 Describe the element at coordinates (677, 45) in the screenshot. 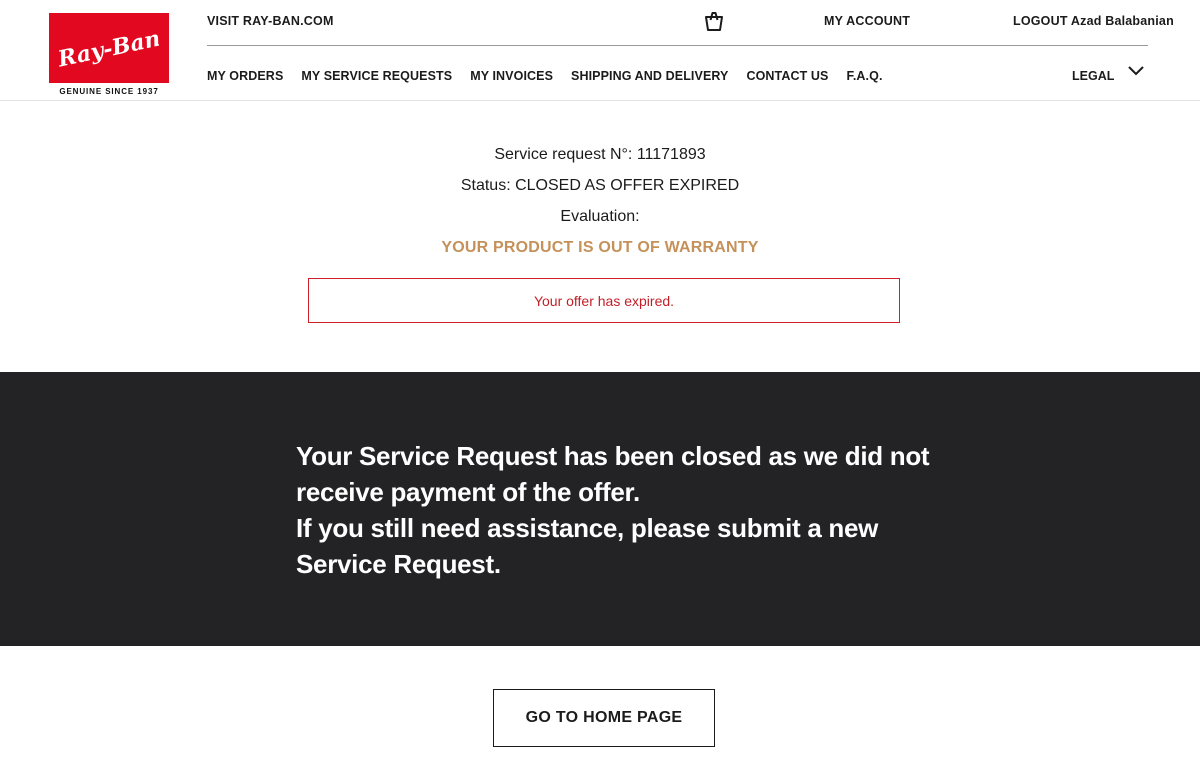

I see `header-divider` at that location.